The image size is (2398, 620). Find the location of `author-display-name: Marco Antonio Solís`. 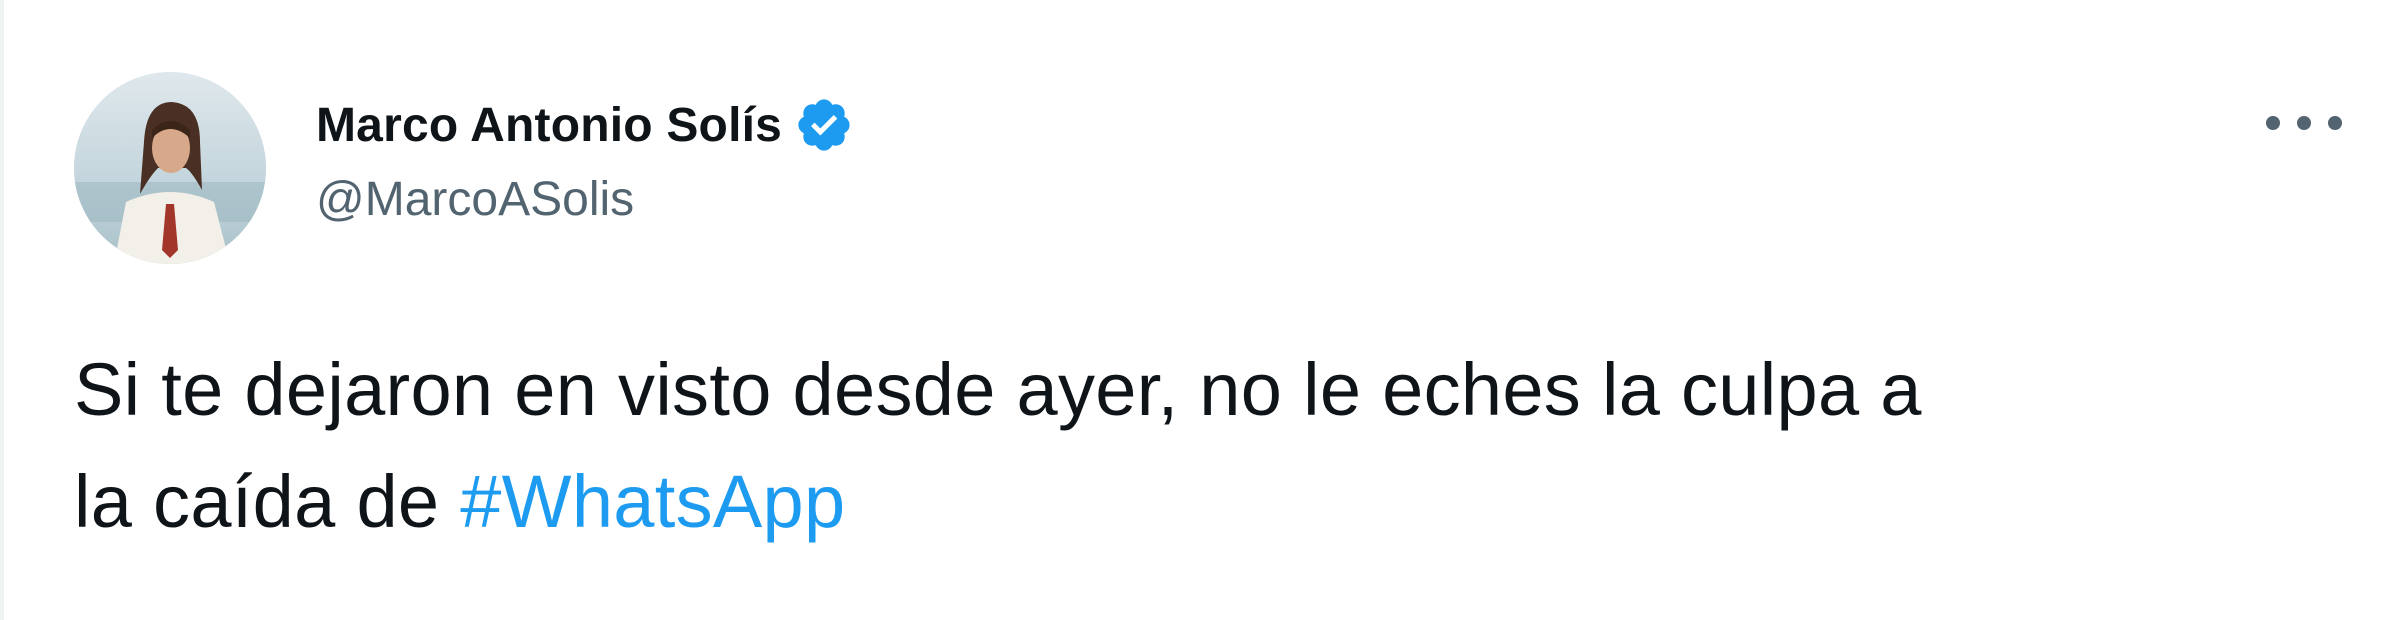

author-display-name: Marco Antonio Solís is located at coordinates (549, 125).